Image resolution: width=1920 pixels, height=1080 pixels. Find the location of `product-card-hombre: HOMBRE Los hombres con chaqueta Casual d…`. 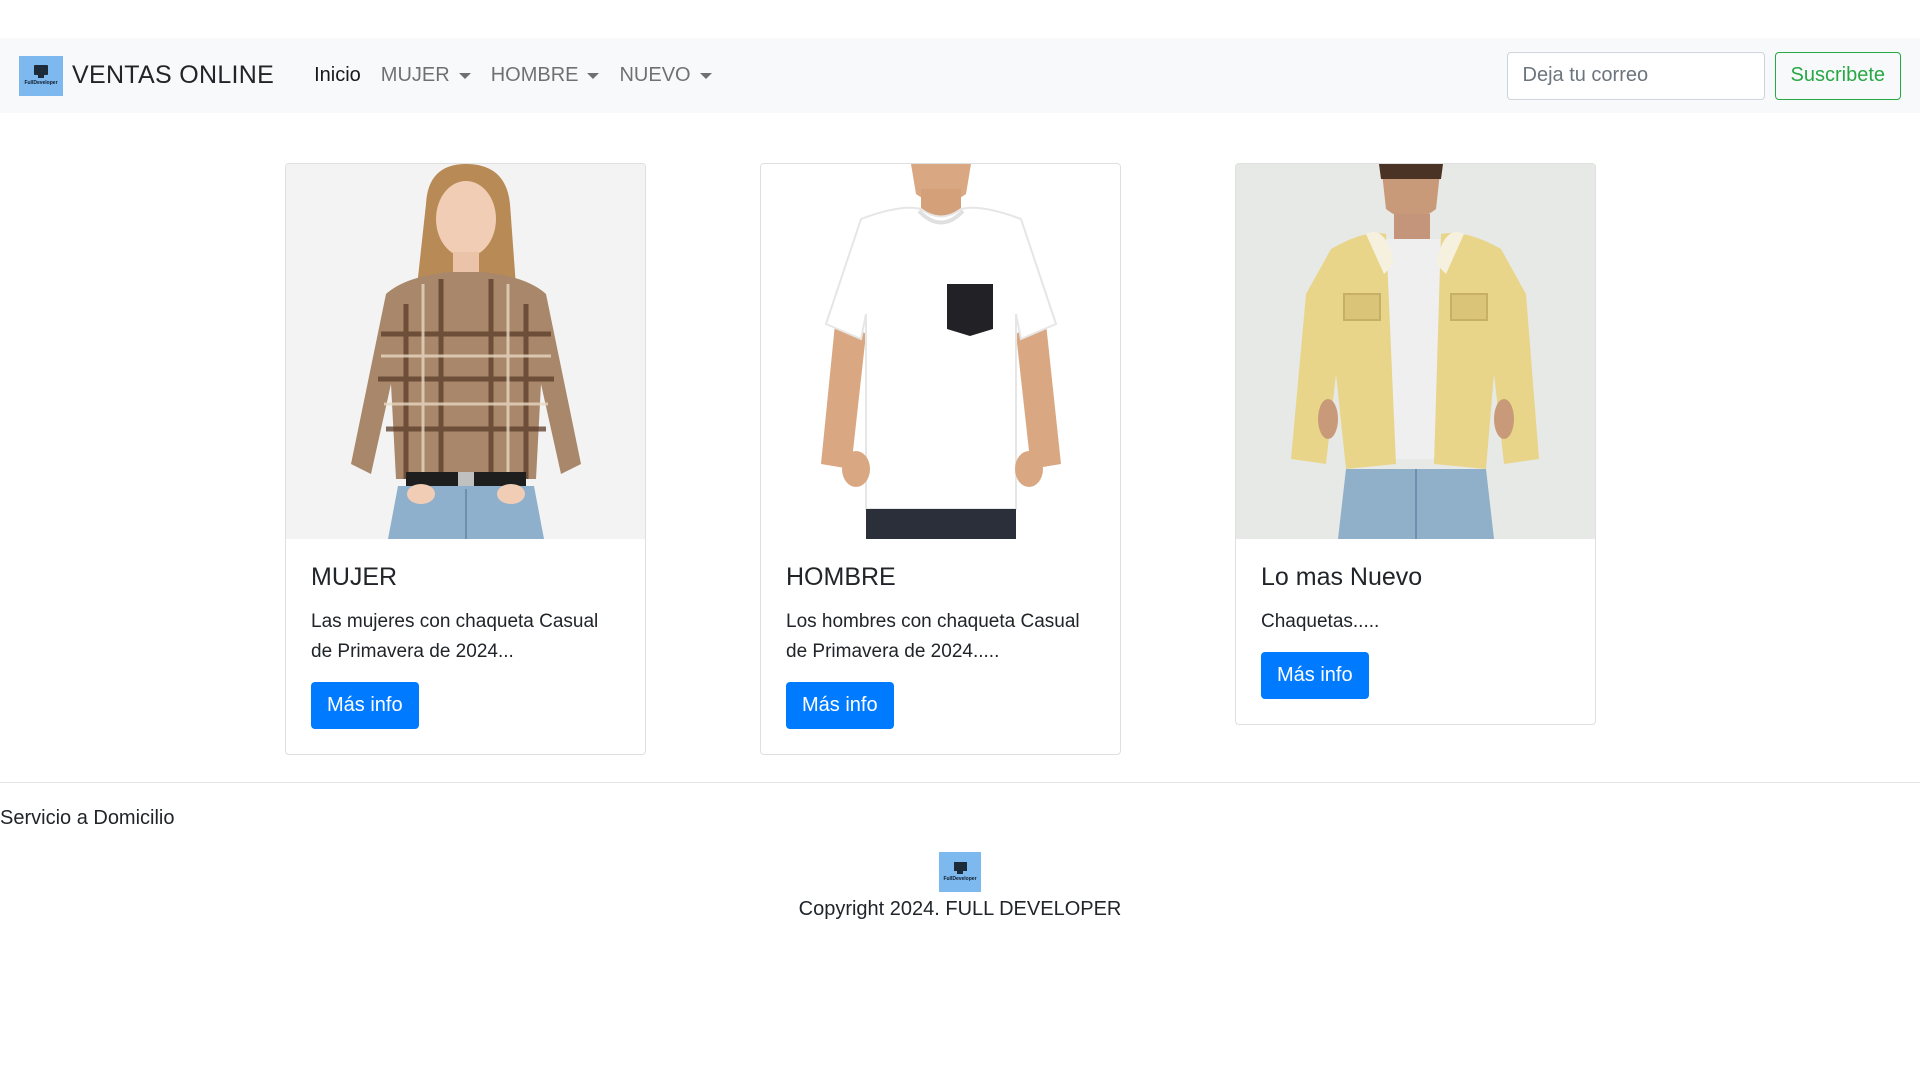

product-card-hombre: HOMBRE Los hombres con chaqueta Casual d… is located at coordinates (940, 459).